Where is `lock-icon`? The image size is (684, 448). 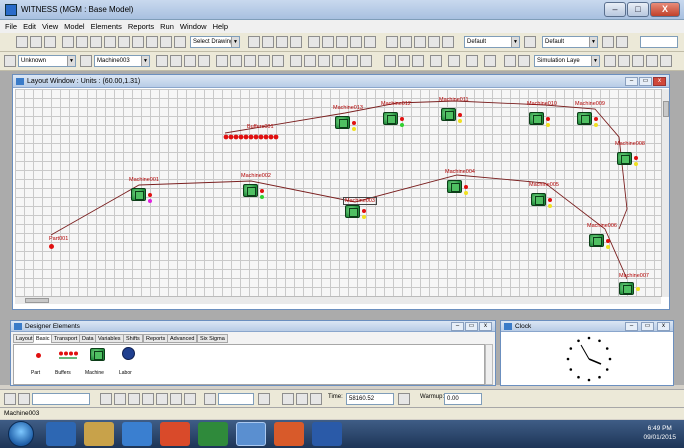
lock-icon is located at coordinates (624, 61).